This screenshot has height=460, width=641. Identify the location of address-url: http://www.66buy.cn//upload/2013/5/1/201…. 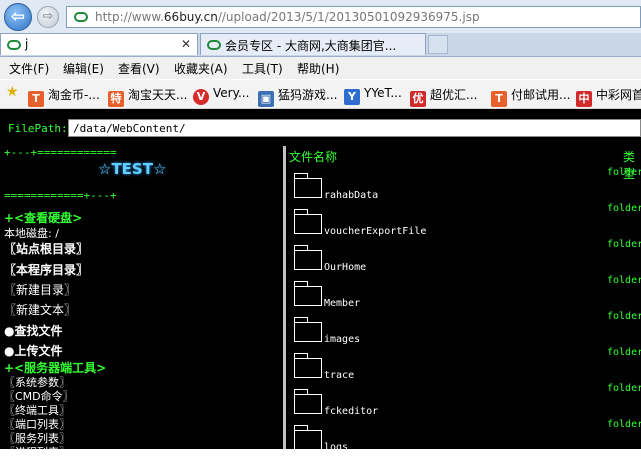
(287, 17).